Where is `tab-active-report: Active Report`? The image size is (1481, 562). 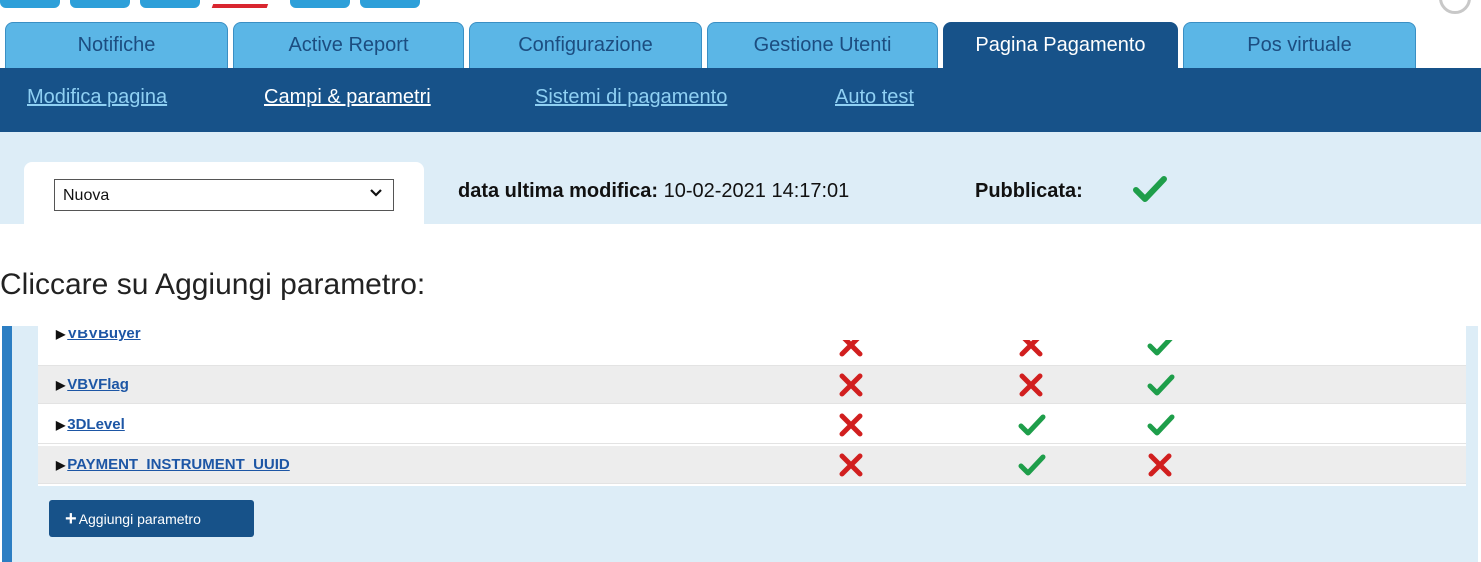
tab-active-report: Active Report is located at coordinates (348, 45).